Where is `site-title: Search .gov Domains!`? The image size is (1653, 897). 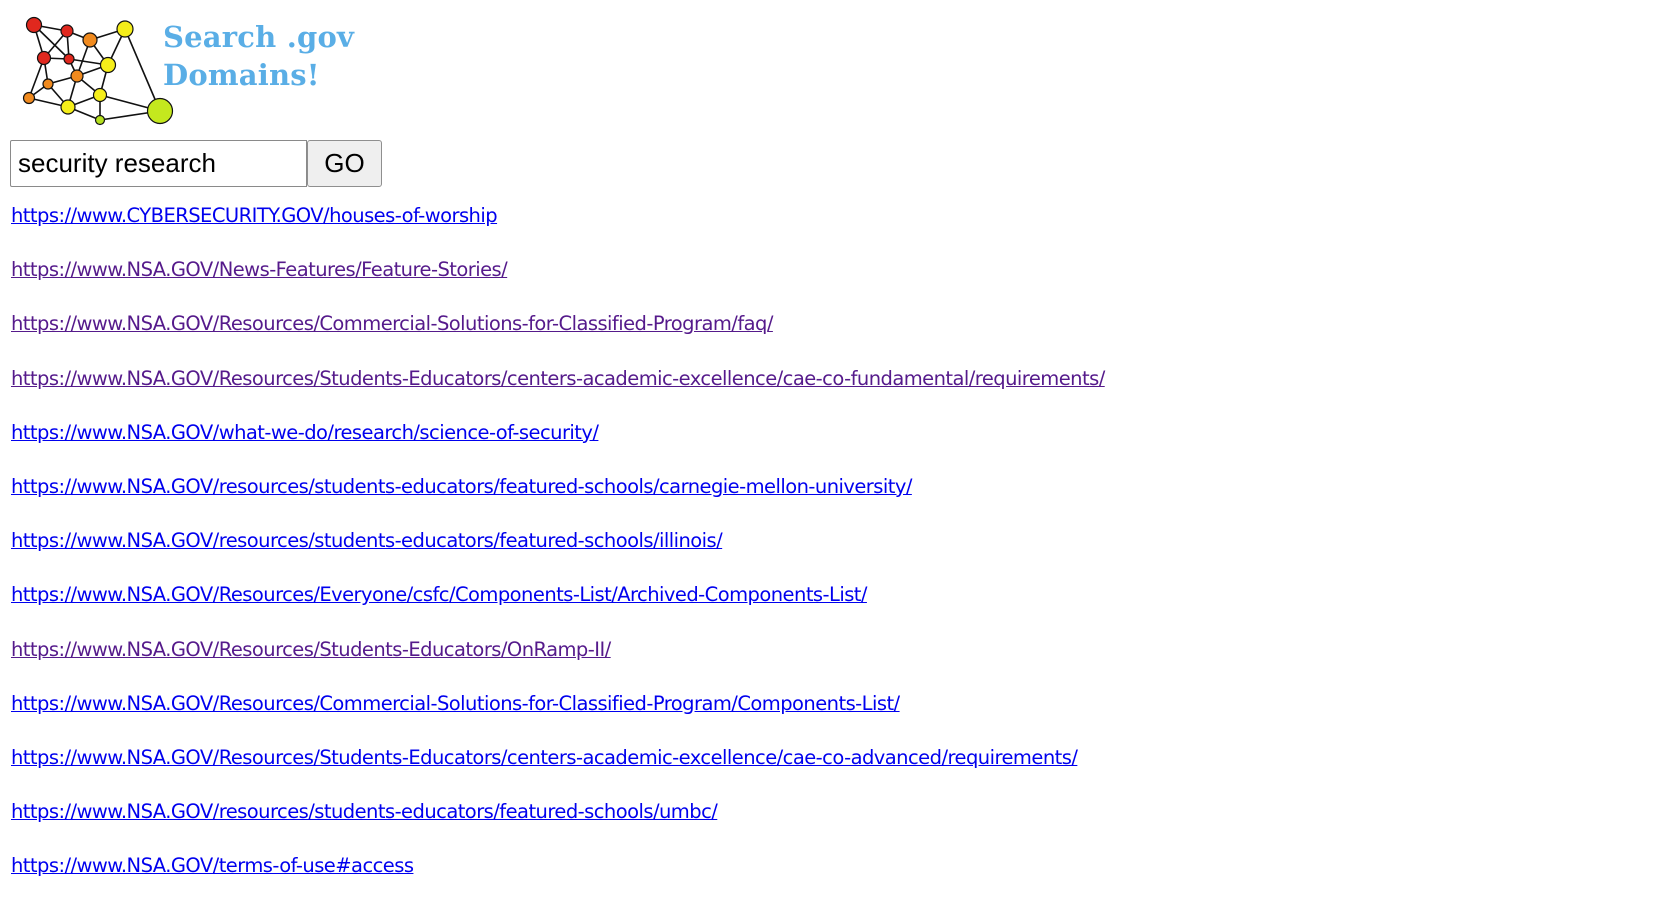 site-title: Search .gov Domains! is located at coordinates (258, 56).